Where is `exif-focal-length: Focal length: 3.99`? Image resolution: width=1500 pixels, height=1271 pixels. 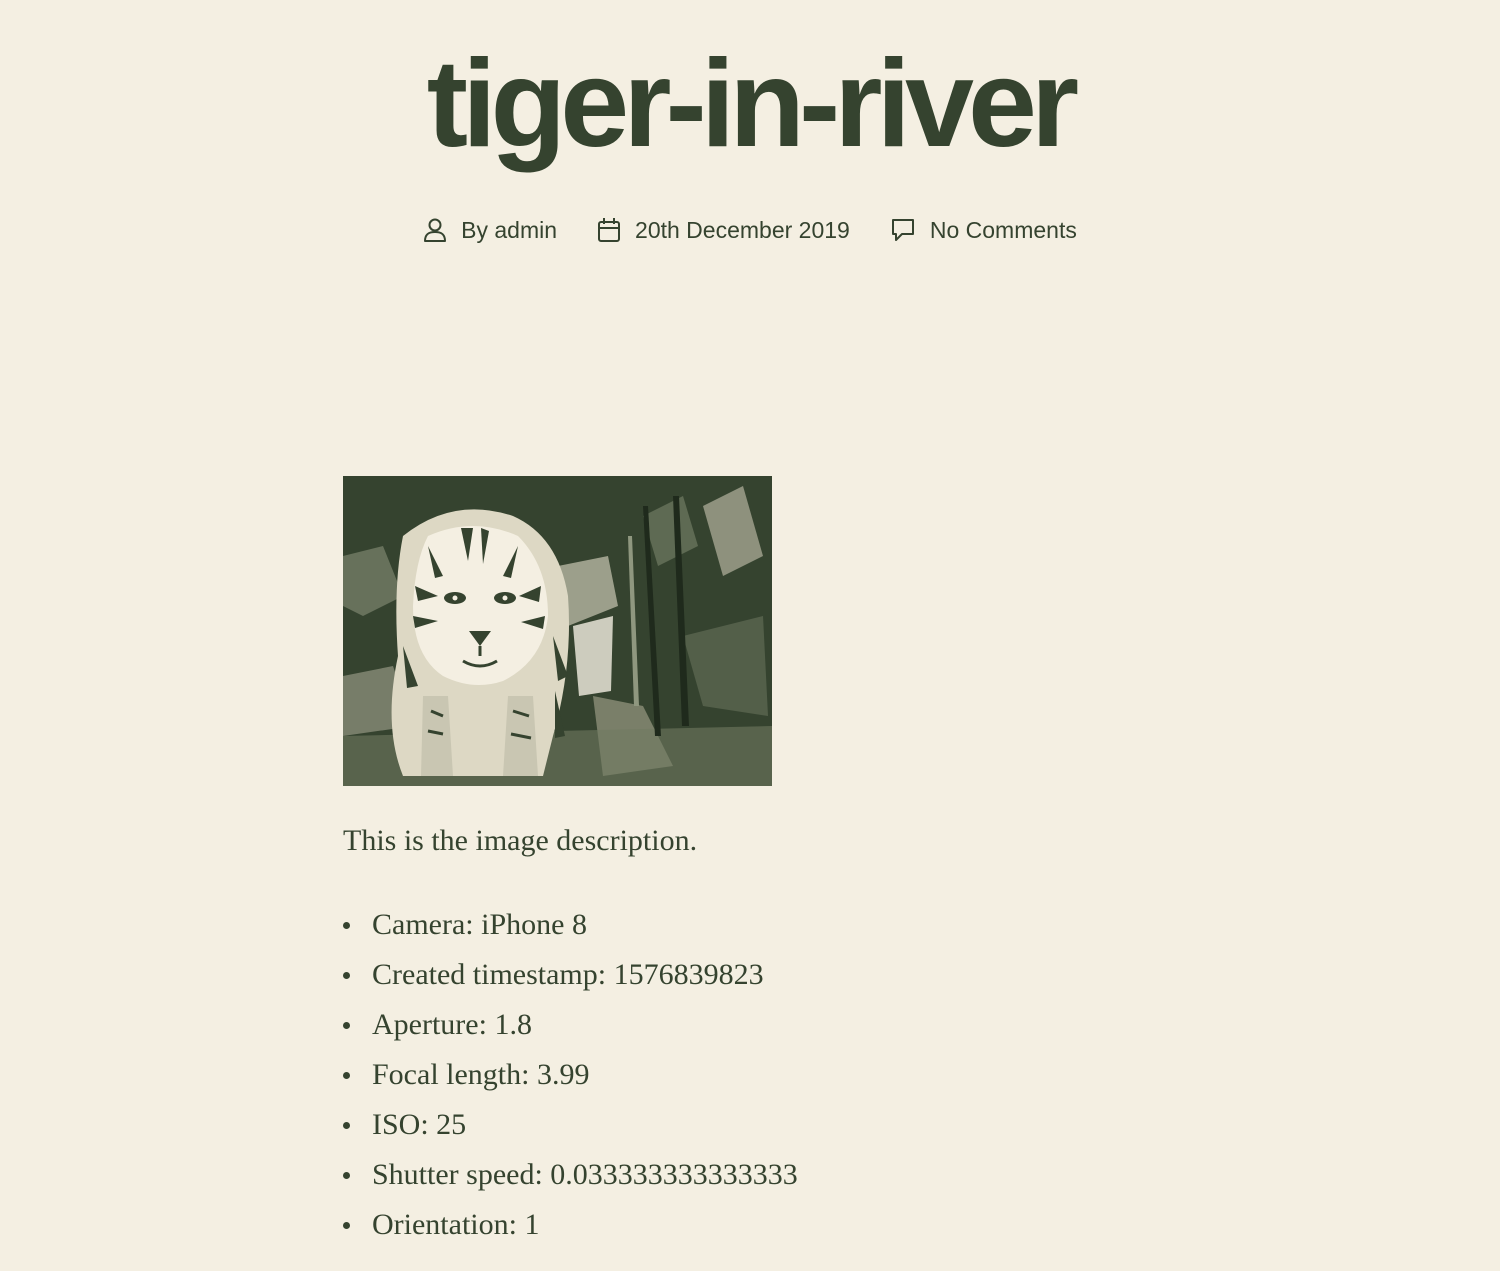 exif-focal-length: Focal length: 3.99 is located at coordinates (570, 1079).